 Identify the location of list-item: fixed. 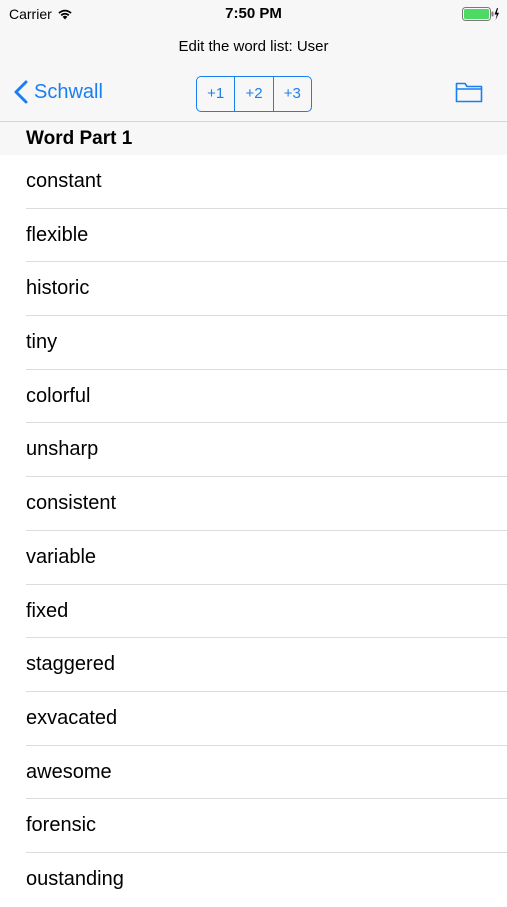
(253, 612).